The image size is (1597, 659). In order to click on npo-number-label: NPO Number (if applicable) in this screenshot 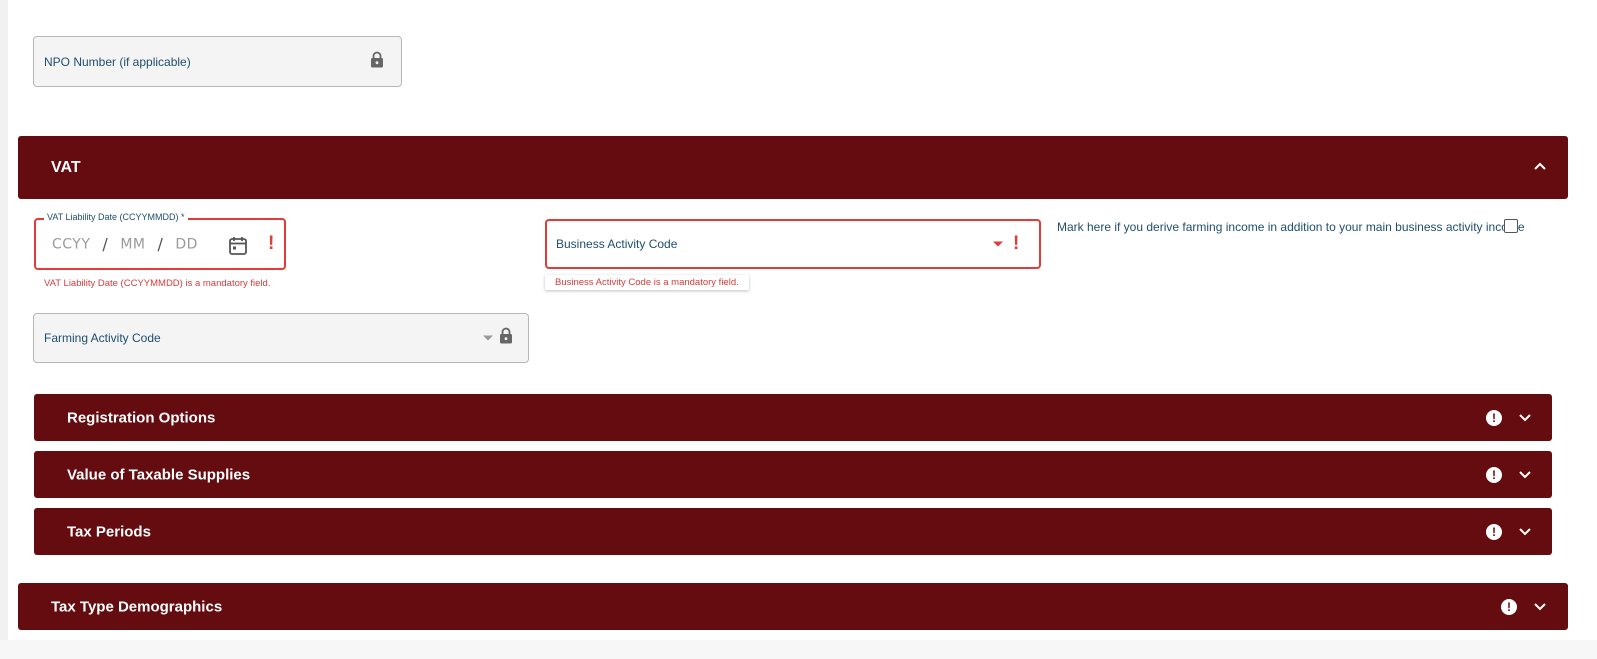, I will do `click(117, 61)`.